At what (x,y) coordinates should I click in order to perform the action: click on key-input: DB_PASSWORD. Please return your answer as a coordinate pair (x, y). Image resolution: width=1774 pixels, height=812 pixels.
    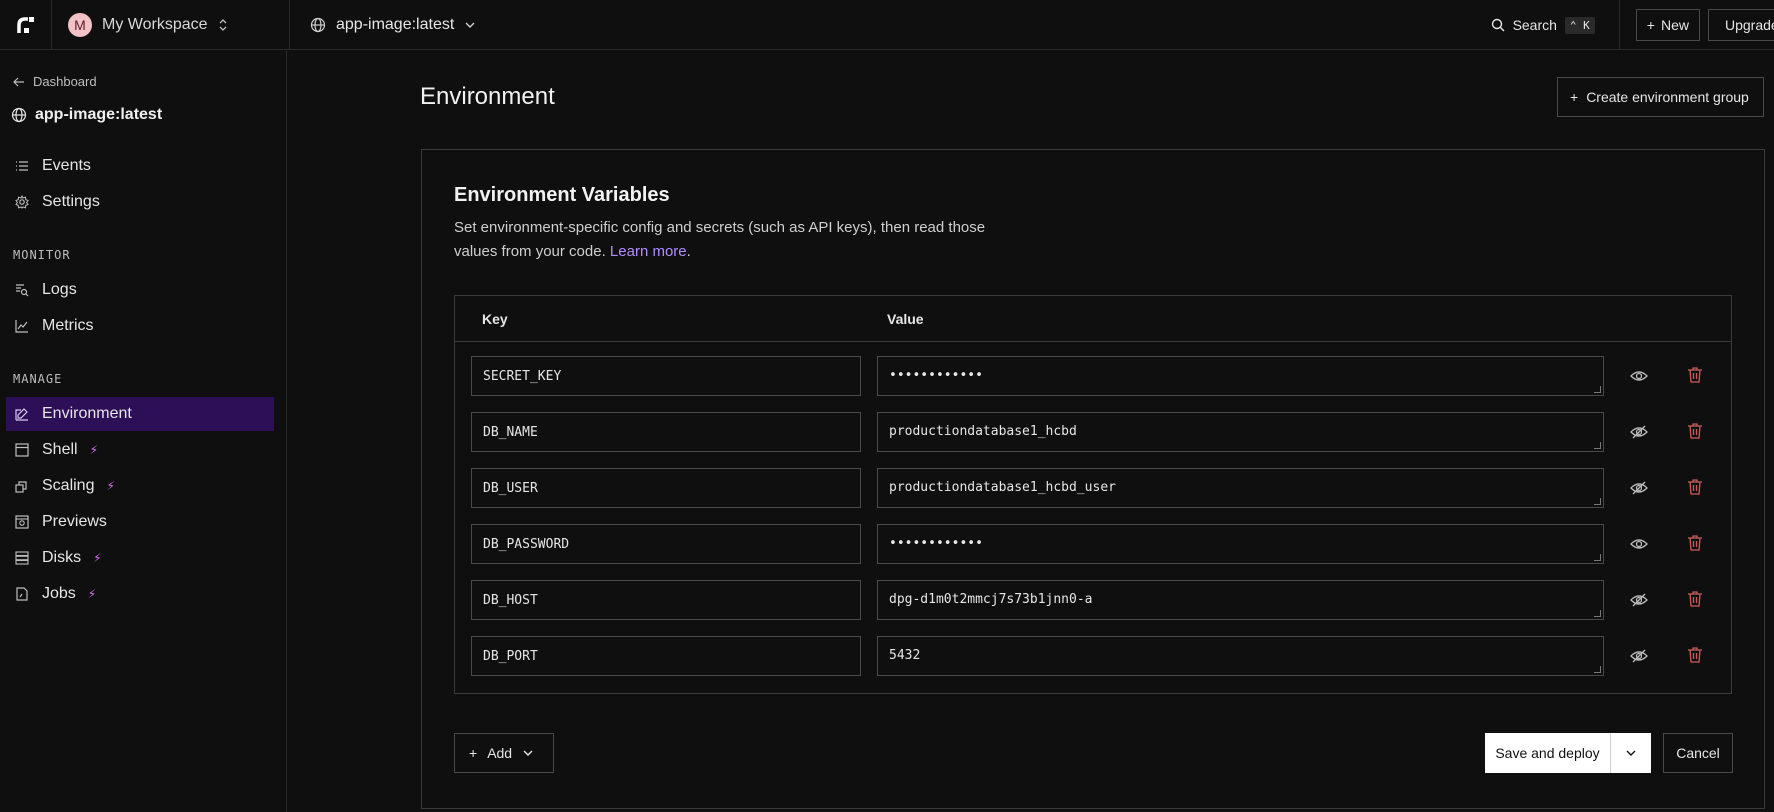
    Looking at the image, I should click on (666, 544).